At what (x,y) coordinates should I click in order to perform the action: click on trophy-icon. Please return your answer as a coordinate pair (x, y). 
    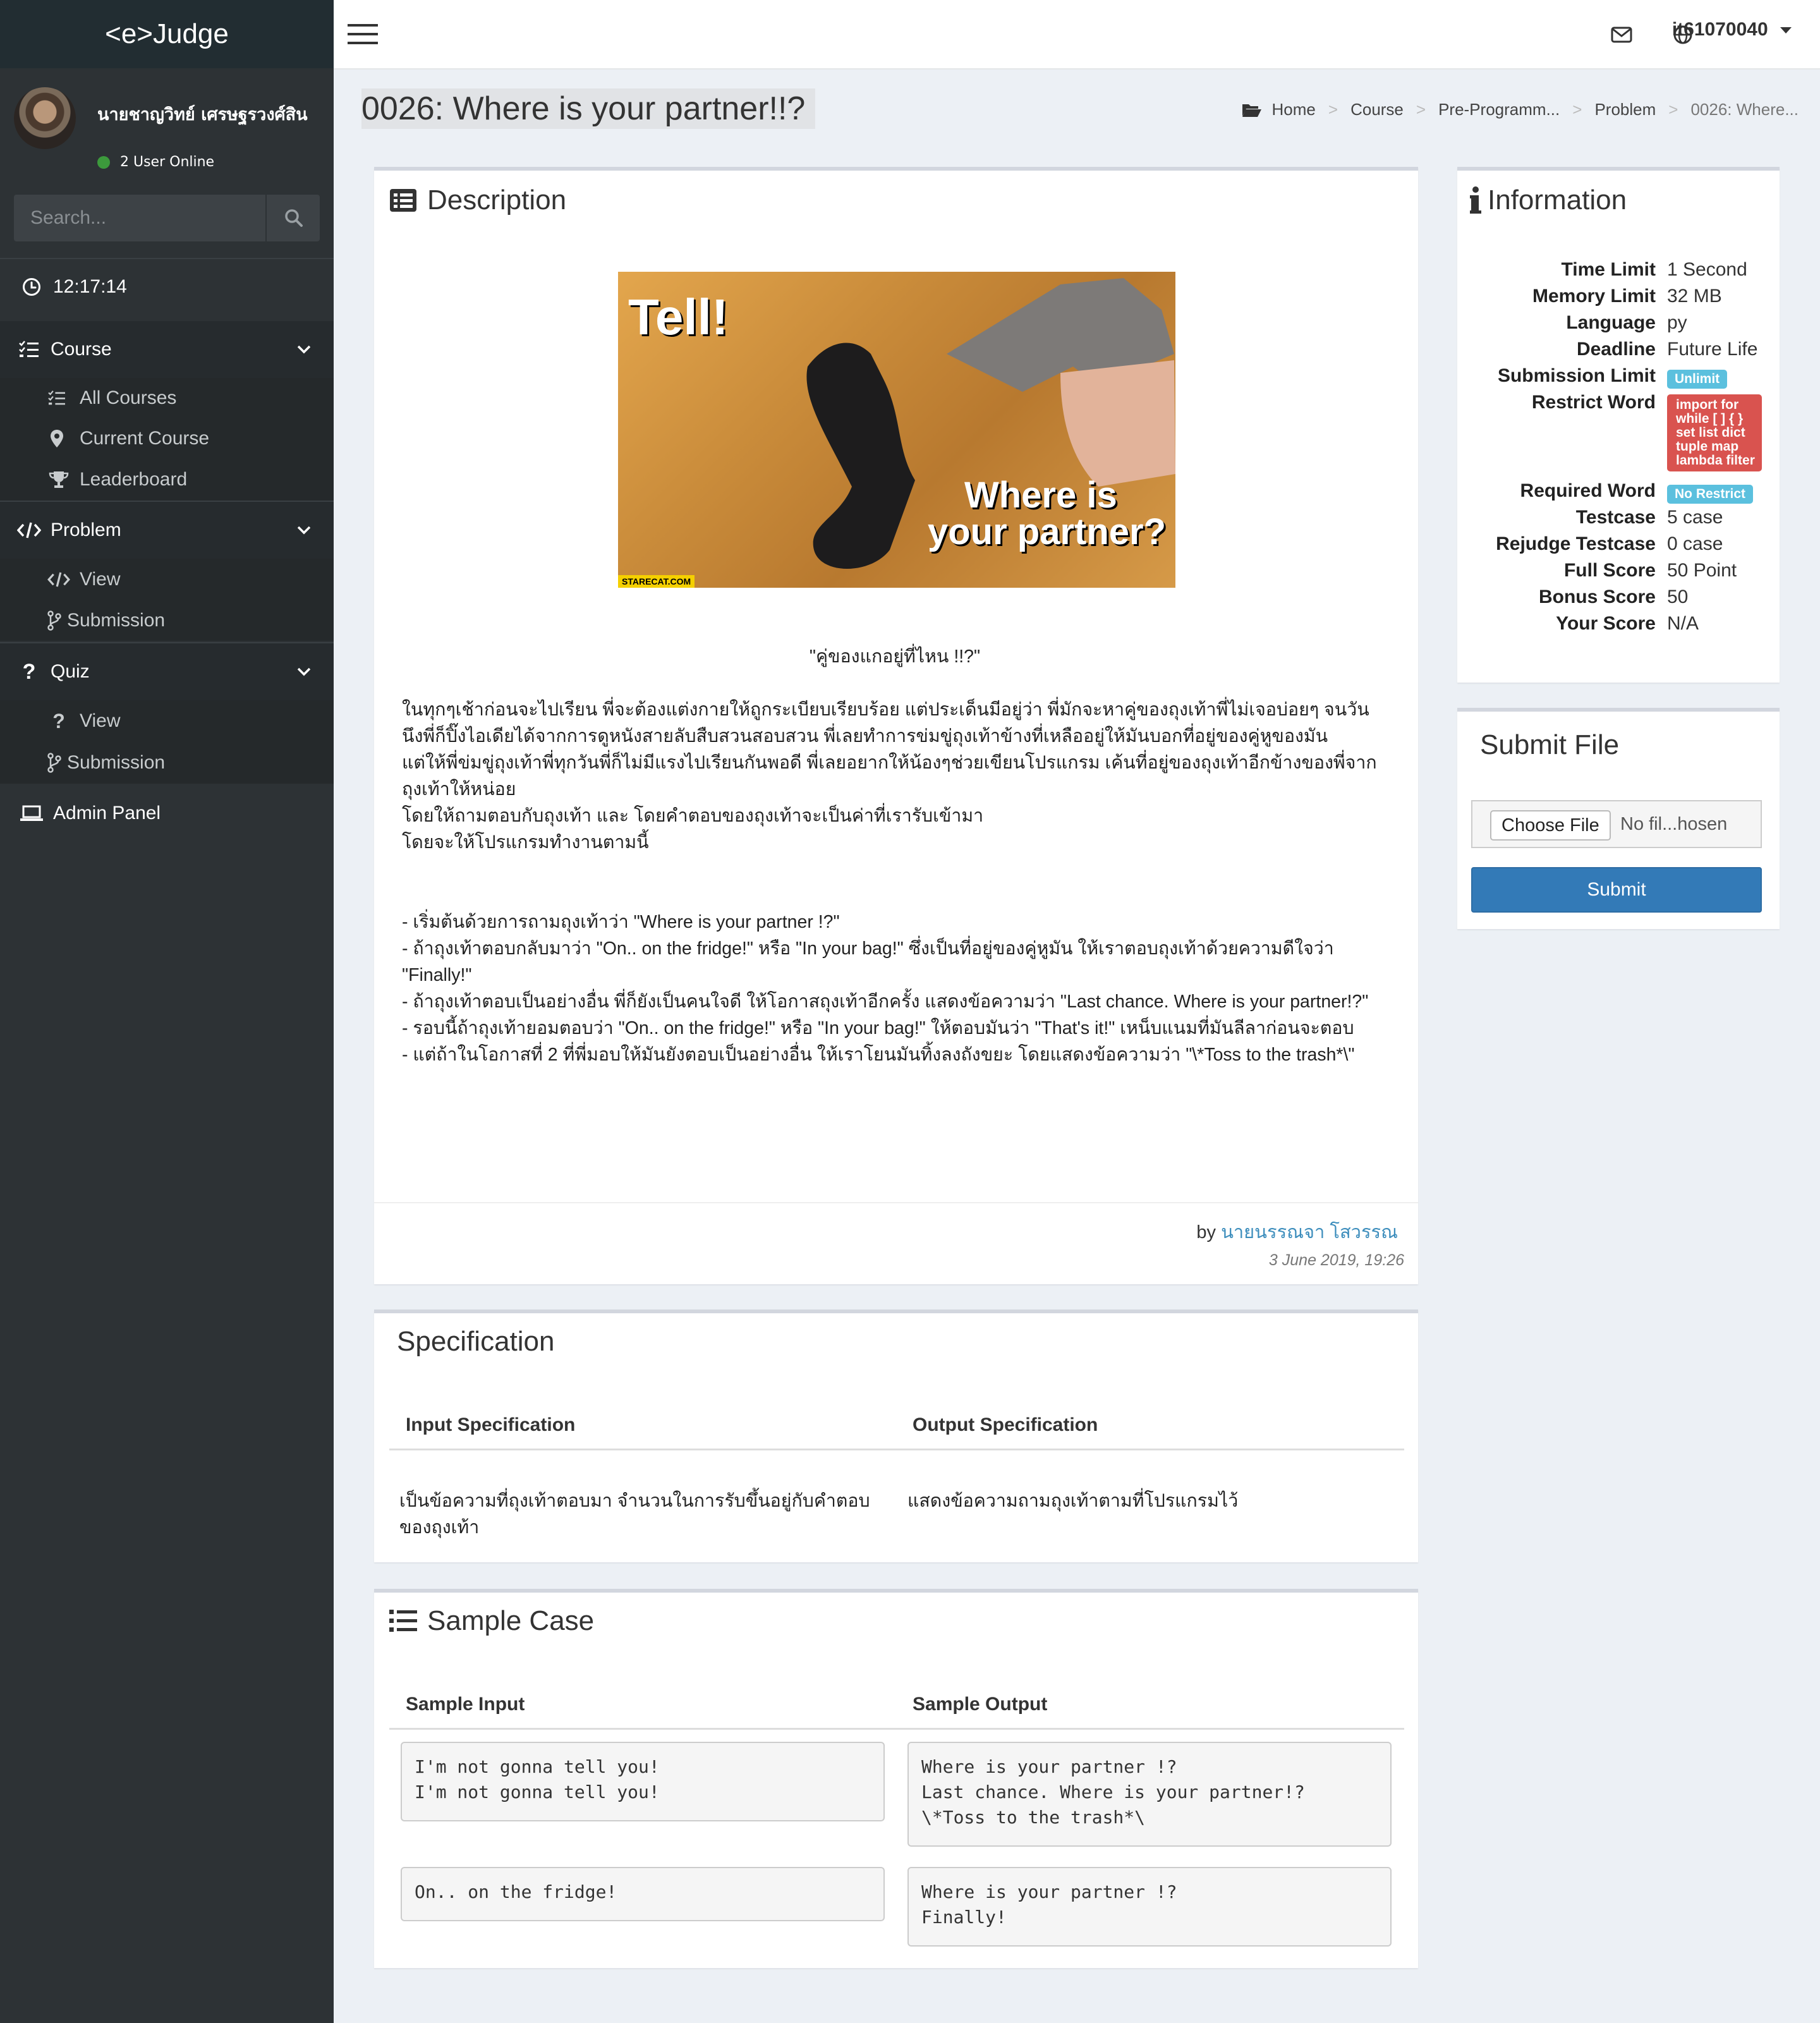
    Looking at the image, I should click on (59, 479).